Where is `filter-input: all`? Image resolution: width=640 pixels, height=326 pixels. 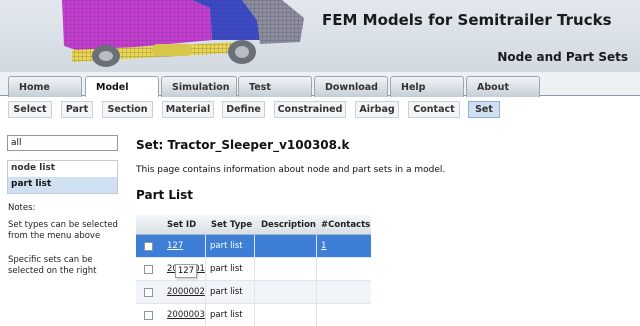 filter-input: all is located at coordinates (62, 143).